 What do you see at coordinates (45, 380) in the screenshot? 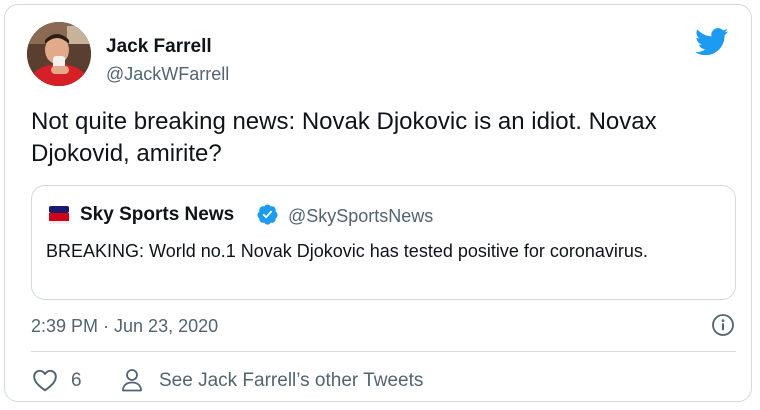
I see `heart-icon` at bounding box center [45, 380].